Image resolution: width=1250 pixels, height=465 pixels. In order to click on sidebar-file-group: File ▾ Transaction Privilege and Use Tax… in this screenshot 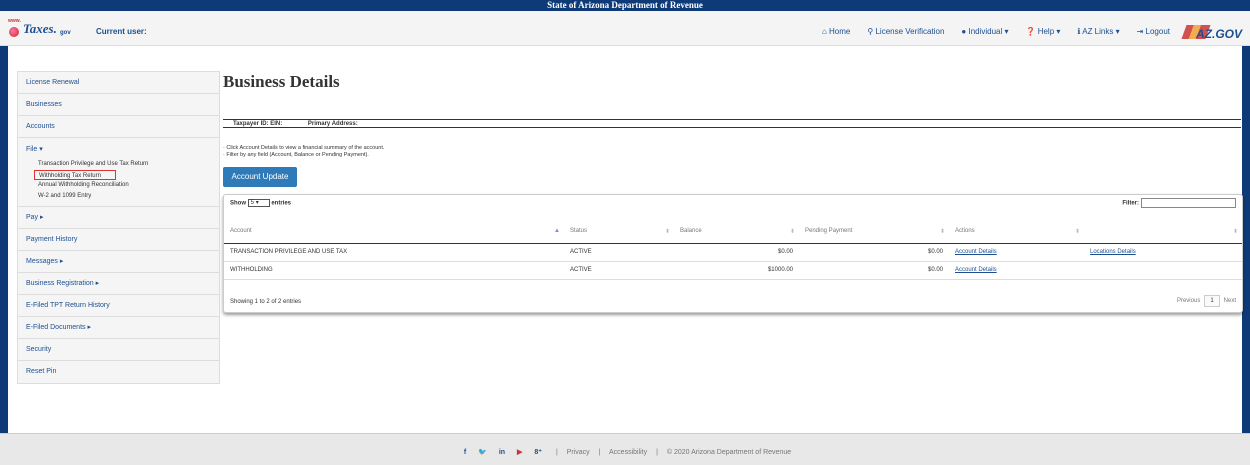, I will do `click(118, 172)`.